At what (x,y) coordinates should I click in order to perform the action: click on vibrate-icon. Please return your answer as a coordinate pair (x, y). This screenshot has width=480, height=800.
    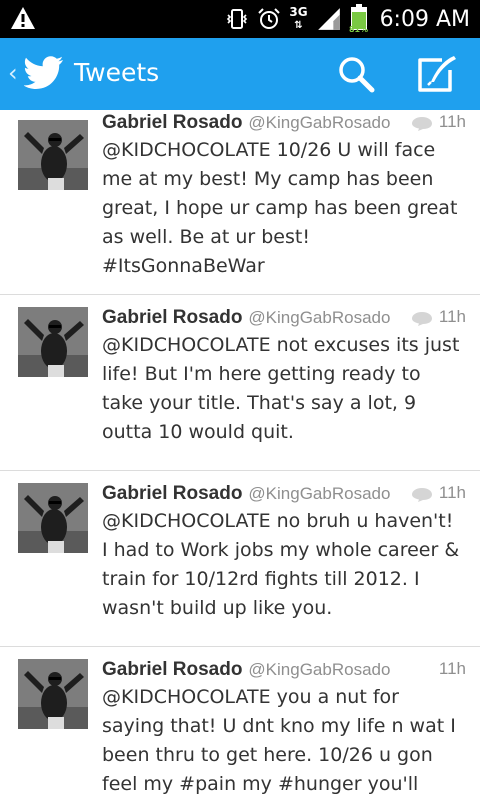
    Looking at the image, I should click on (237, 19).